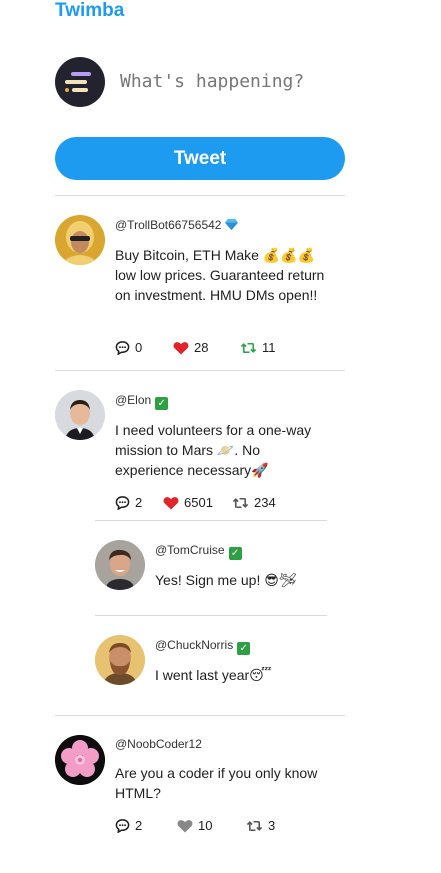 Image resolution: width=441 pixels, height=873 pixels. What do you see at coordinates (188, 502) in the screenshot?
I see `like-count: 6501` at bounding box center [188, 502].